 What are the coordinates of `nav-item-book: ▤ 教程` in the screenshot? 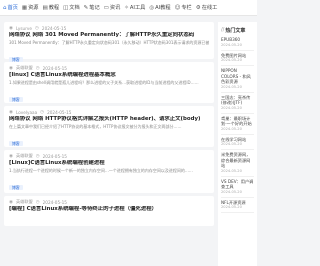 It's located at (51, 8).